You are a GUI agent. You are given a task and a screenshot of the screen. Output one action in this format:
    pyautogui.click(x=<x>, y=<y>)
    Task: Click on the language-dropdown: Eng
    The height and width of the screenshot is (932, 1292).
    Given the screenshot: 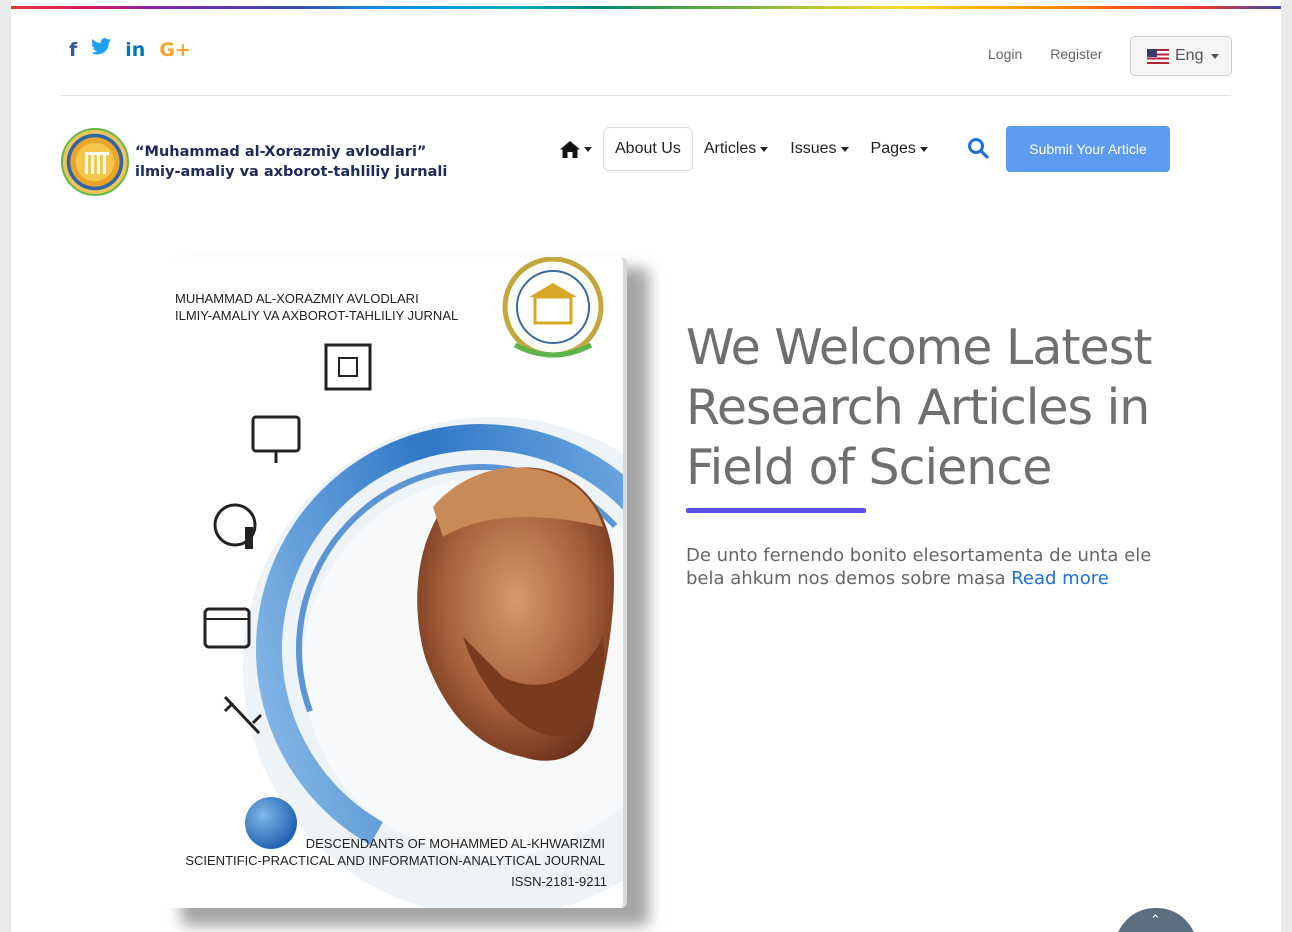 What is the action you would take?
    pyautogui.click(x=1181, y=56)
    